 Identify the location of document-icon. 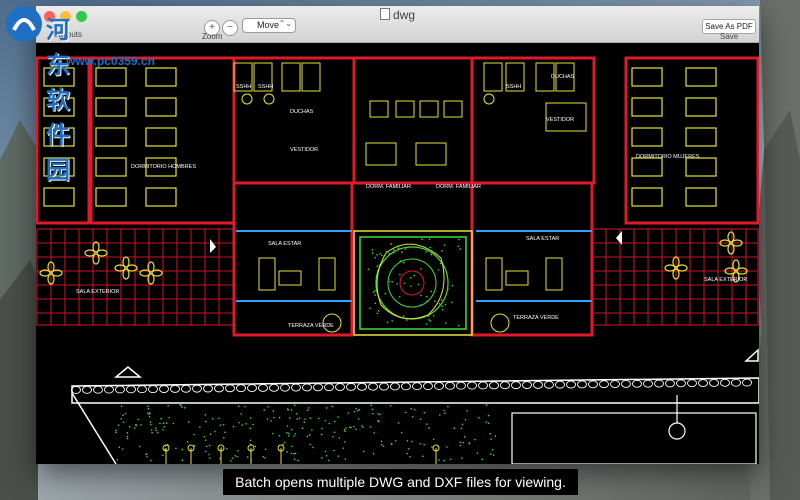
(384, 14).